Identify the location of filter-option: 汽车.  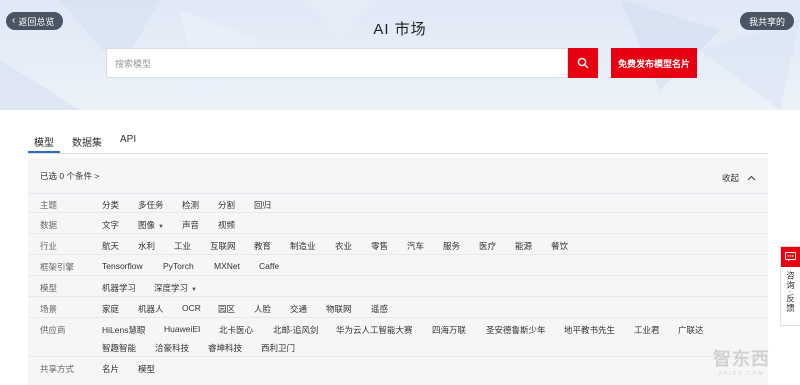
(415, 246).